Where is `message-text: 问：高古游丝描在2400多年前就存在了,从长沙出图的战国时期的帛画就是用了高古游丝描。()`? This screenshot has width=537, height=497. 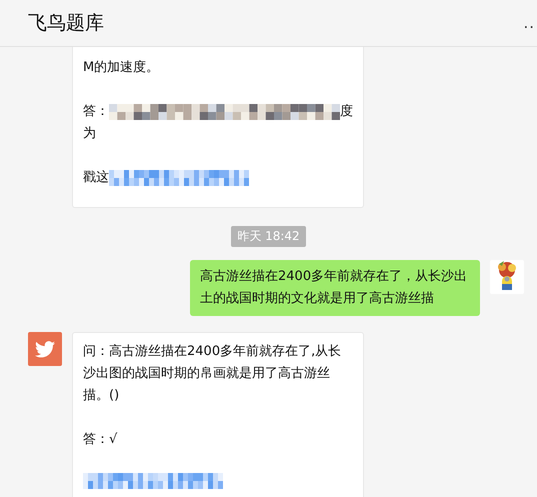 message-text: 问：高古游丝描在2400多年前就存在了,从长沙出图的战国时期的帛画就是用了高古游丝描。() is located at coordinates (212, 374).